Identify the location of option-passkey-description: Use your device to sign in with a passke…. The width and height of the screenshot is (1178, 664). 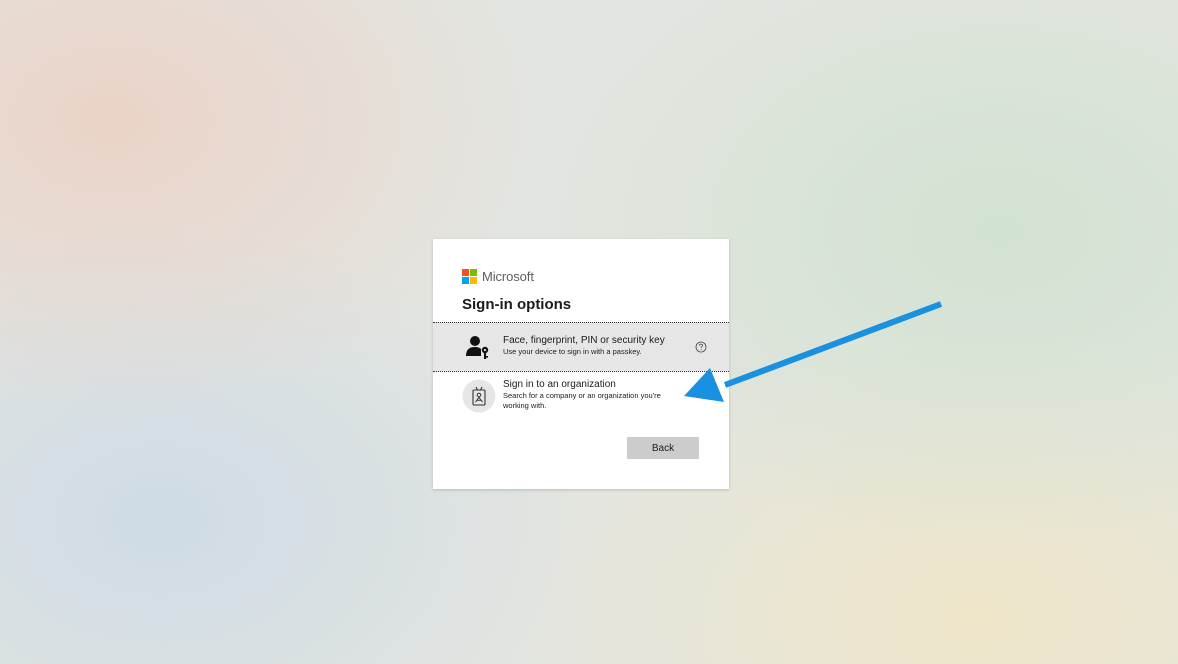
(572, 351).